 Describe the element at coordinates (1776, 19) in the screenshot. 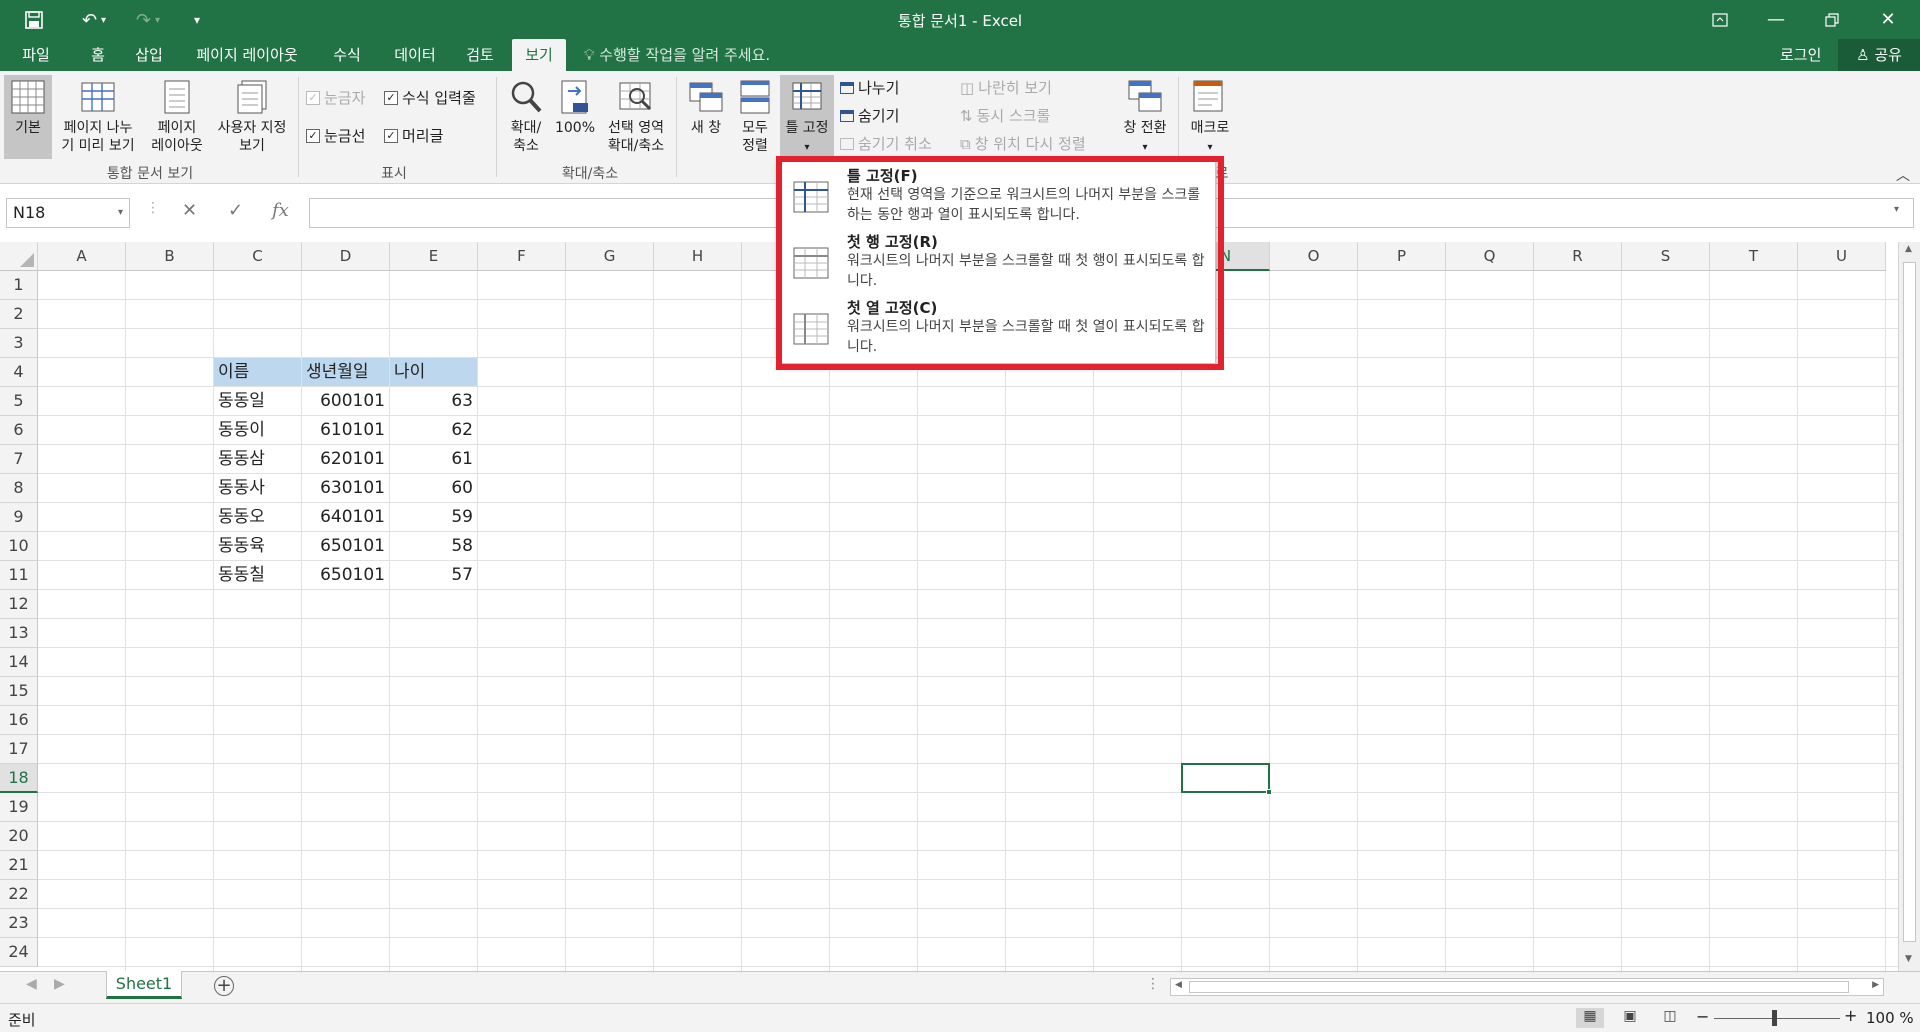

I see `minimize-icon: —` at that location.